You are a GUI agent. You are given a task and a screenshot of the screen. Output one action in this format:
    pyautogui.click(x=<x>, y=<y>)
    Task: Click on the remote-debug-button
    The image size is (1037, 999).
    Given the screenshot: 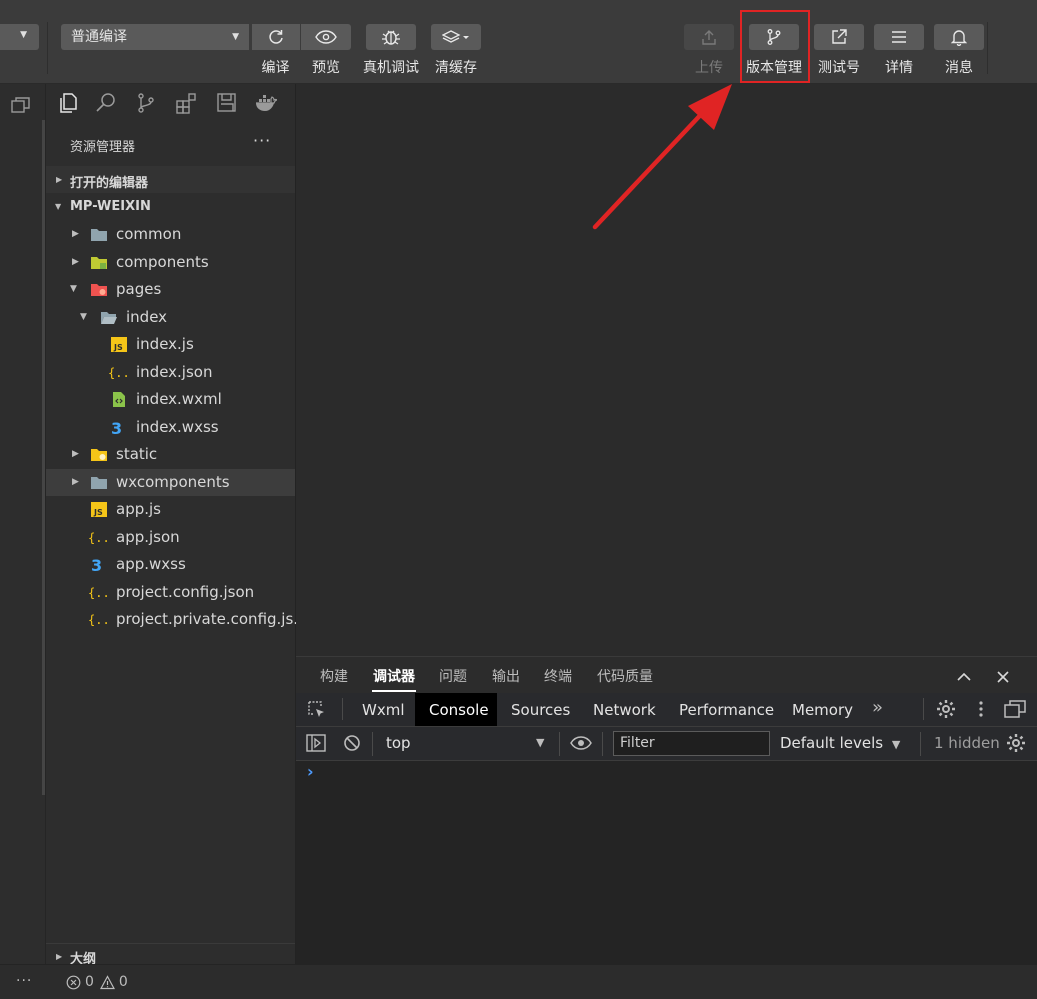 What is the action you would take?
    pyautogui.click(x=391, y=37)
    